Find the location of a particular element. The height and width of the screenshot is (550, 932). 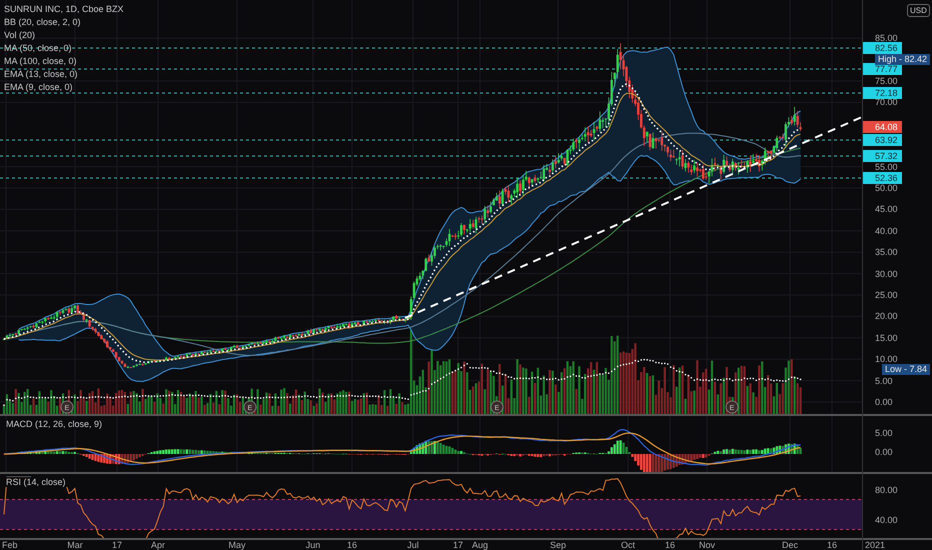

time-axis-label: Jun is located at coordinates (313, 545).